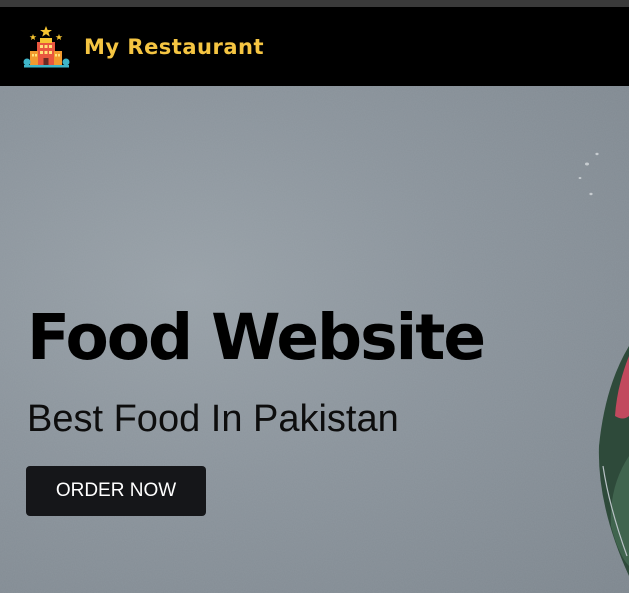  What do you see at coordinates (314, 46) in the screenshot?
I see `navbar: My Restaurant` at bounding box center [314, 46].